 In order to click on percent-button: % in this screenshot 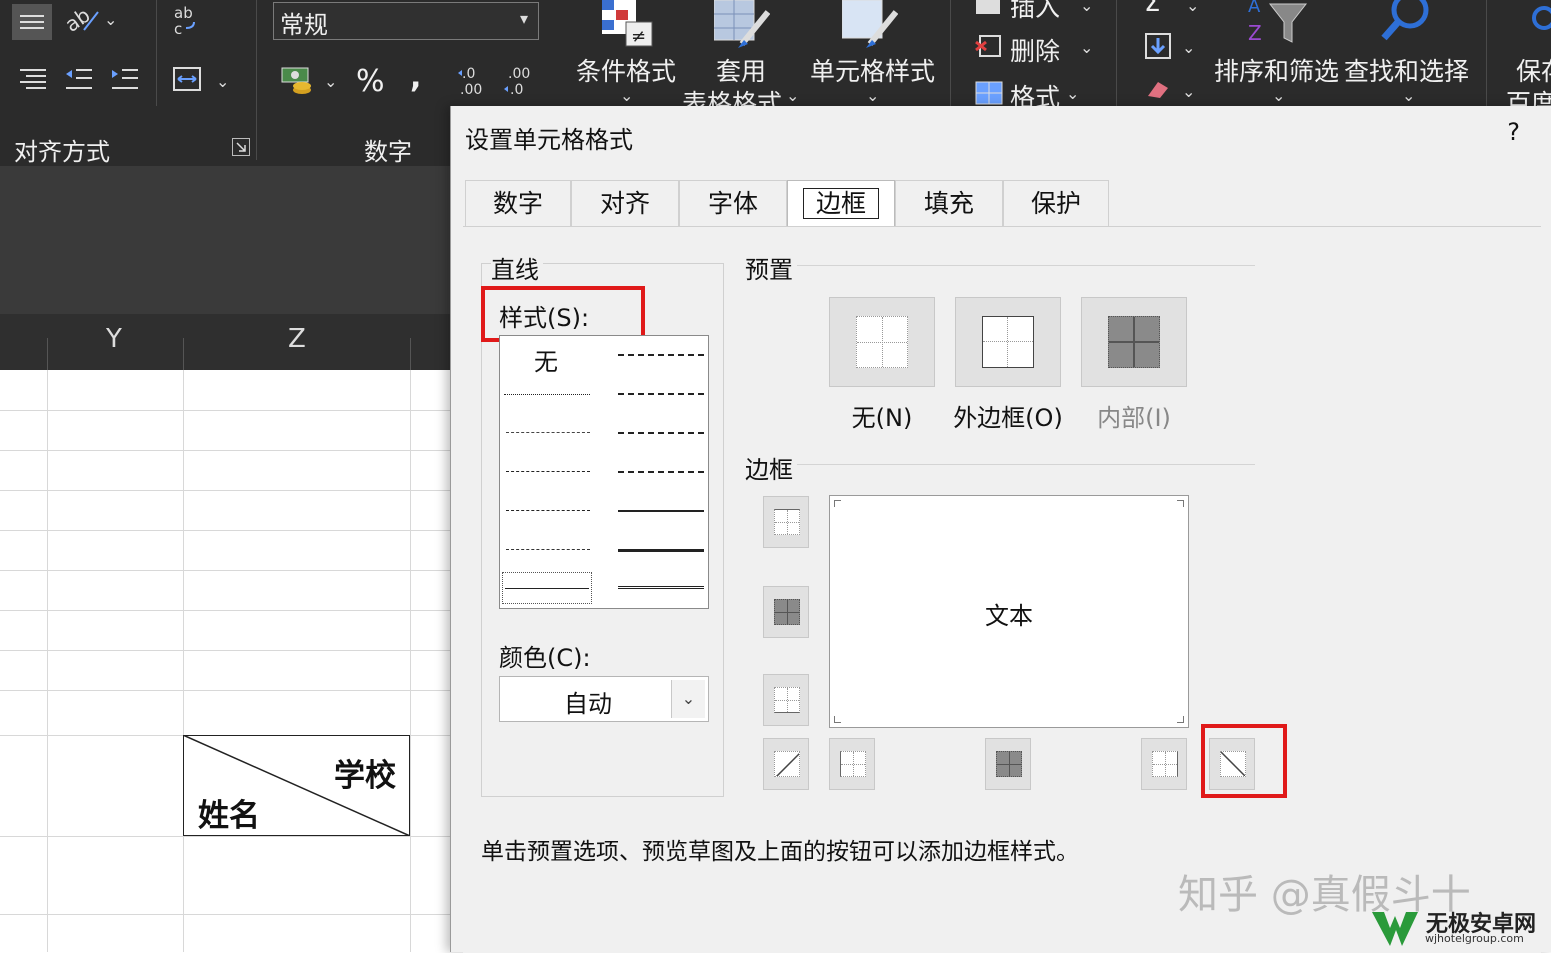, I will do `click(370, 81)`.